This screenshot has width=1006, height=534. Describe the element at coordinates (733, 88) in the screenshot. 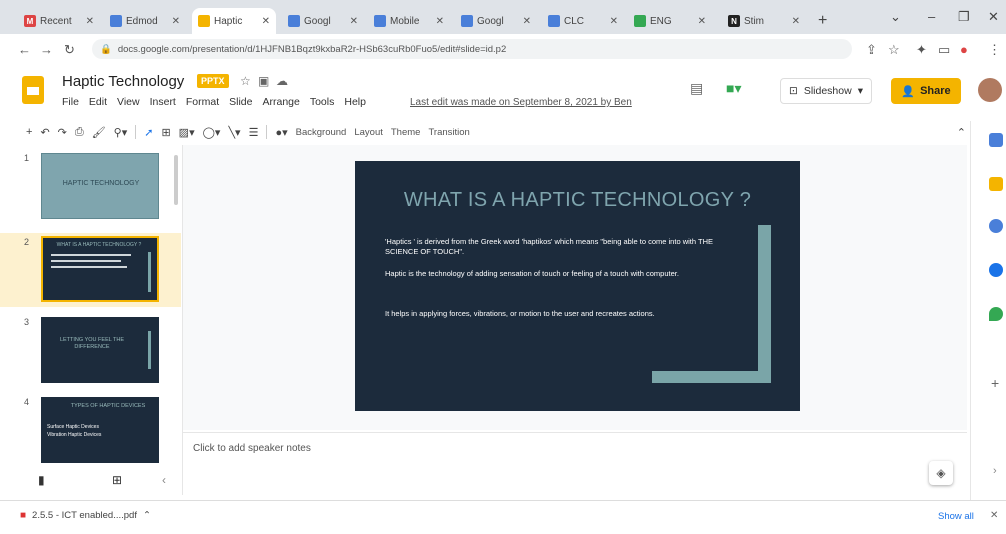

I see `meet-icon: ■▾` at that location.